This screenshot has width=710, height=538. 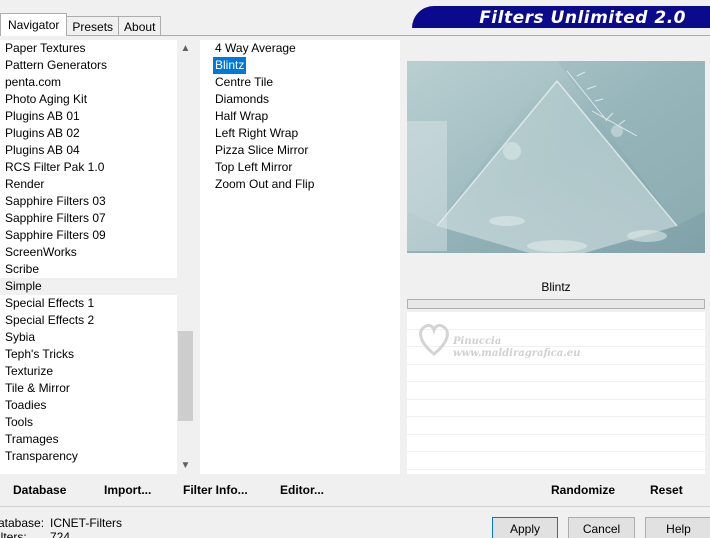 What do you see at coordinates (242, 116) in the screenshot?
I see `filter-item-label: Half Wrap` at bounding box center [242, 116].